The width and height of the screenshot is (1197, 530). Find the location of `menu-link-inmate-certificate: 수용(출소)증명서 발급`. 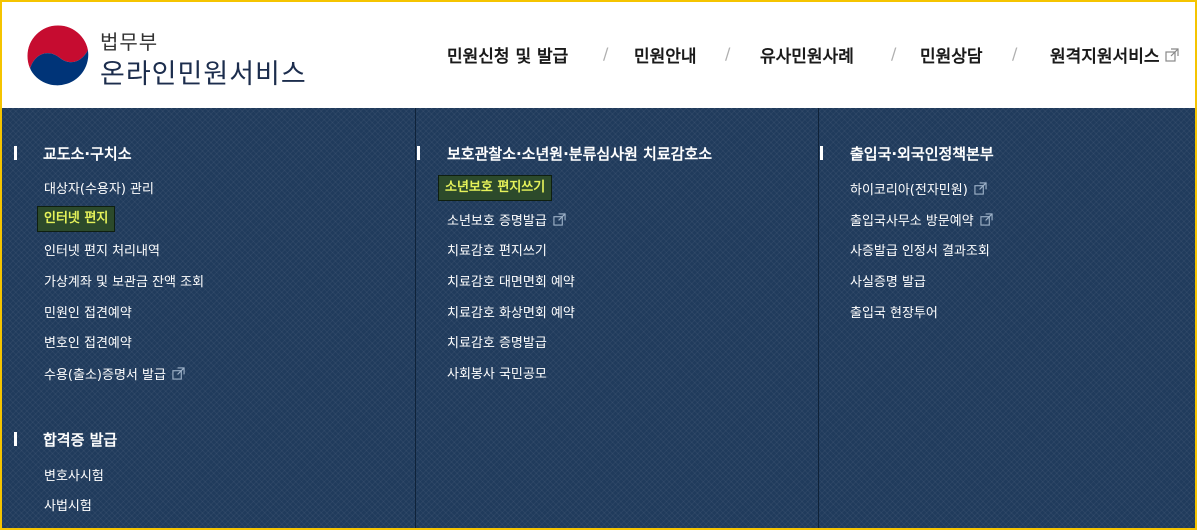

menu-link-inmate-certificate: 수용(출소)증명서 발급 is located at coordinates (114, 375).